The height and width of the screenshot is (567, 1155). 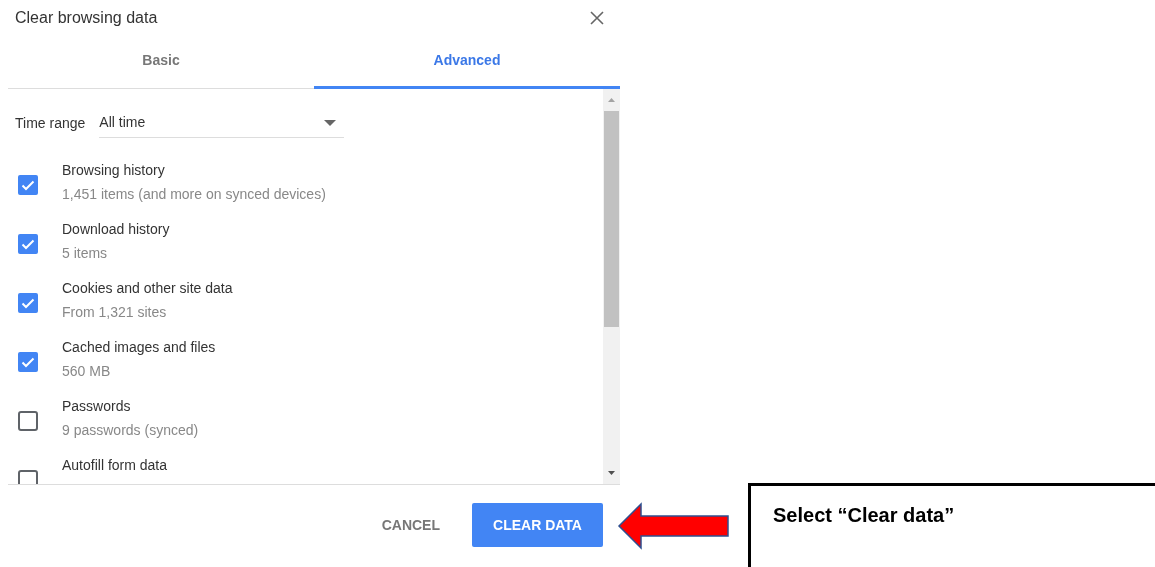 What do you see at coordinates (147, 288) in the screenshot?
I see `option-label: Cookies and other site data` at bounding box center [147, 288].